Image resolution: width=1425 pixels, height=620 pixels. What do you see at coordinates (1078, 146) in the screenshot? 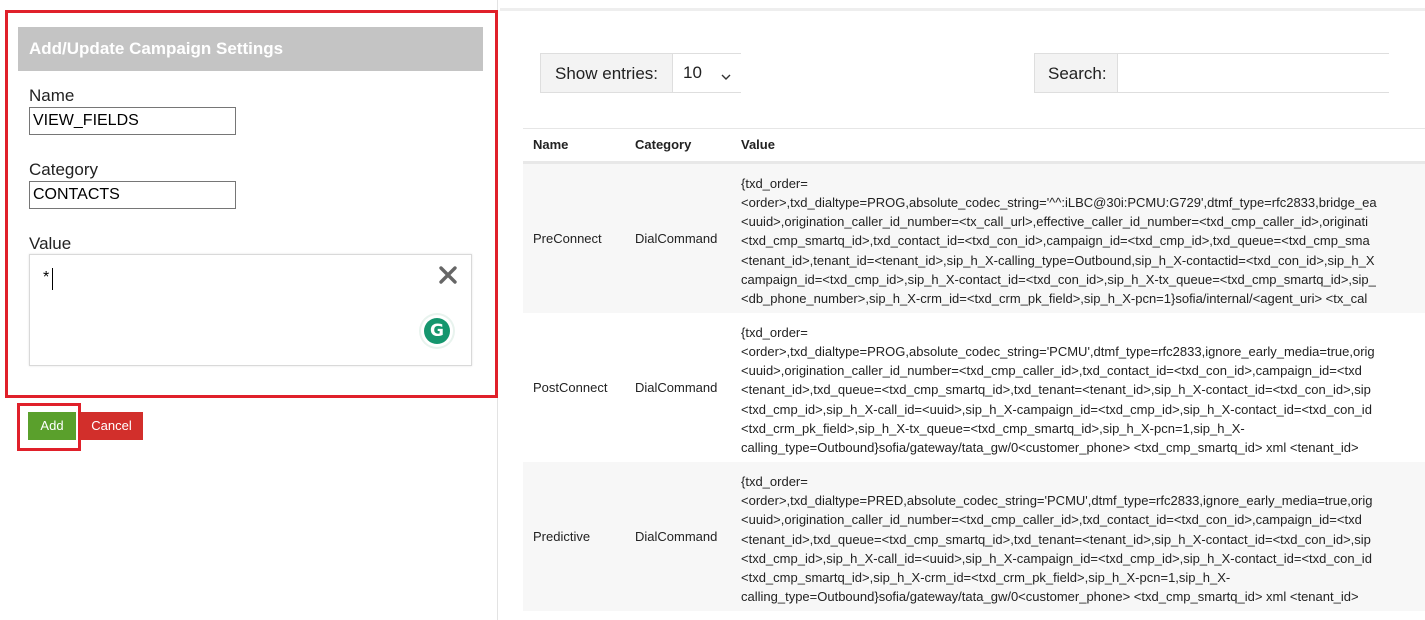
I see `column-header-value: Value` at bounding box center [1078, 146].